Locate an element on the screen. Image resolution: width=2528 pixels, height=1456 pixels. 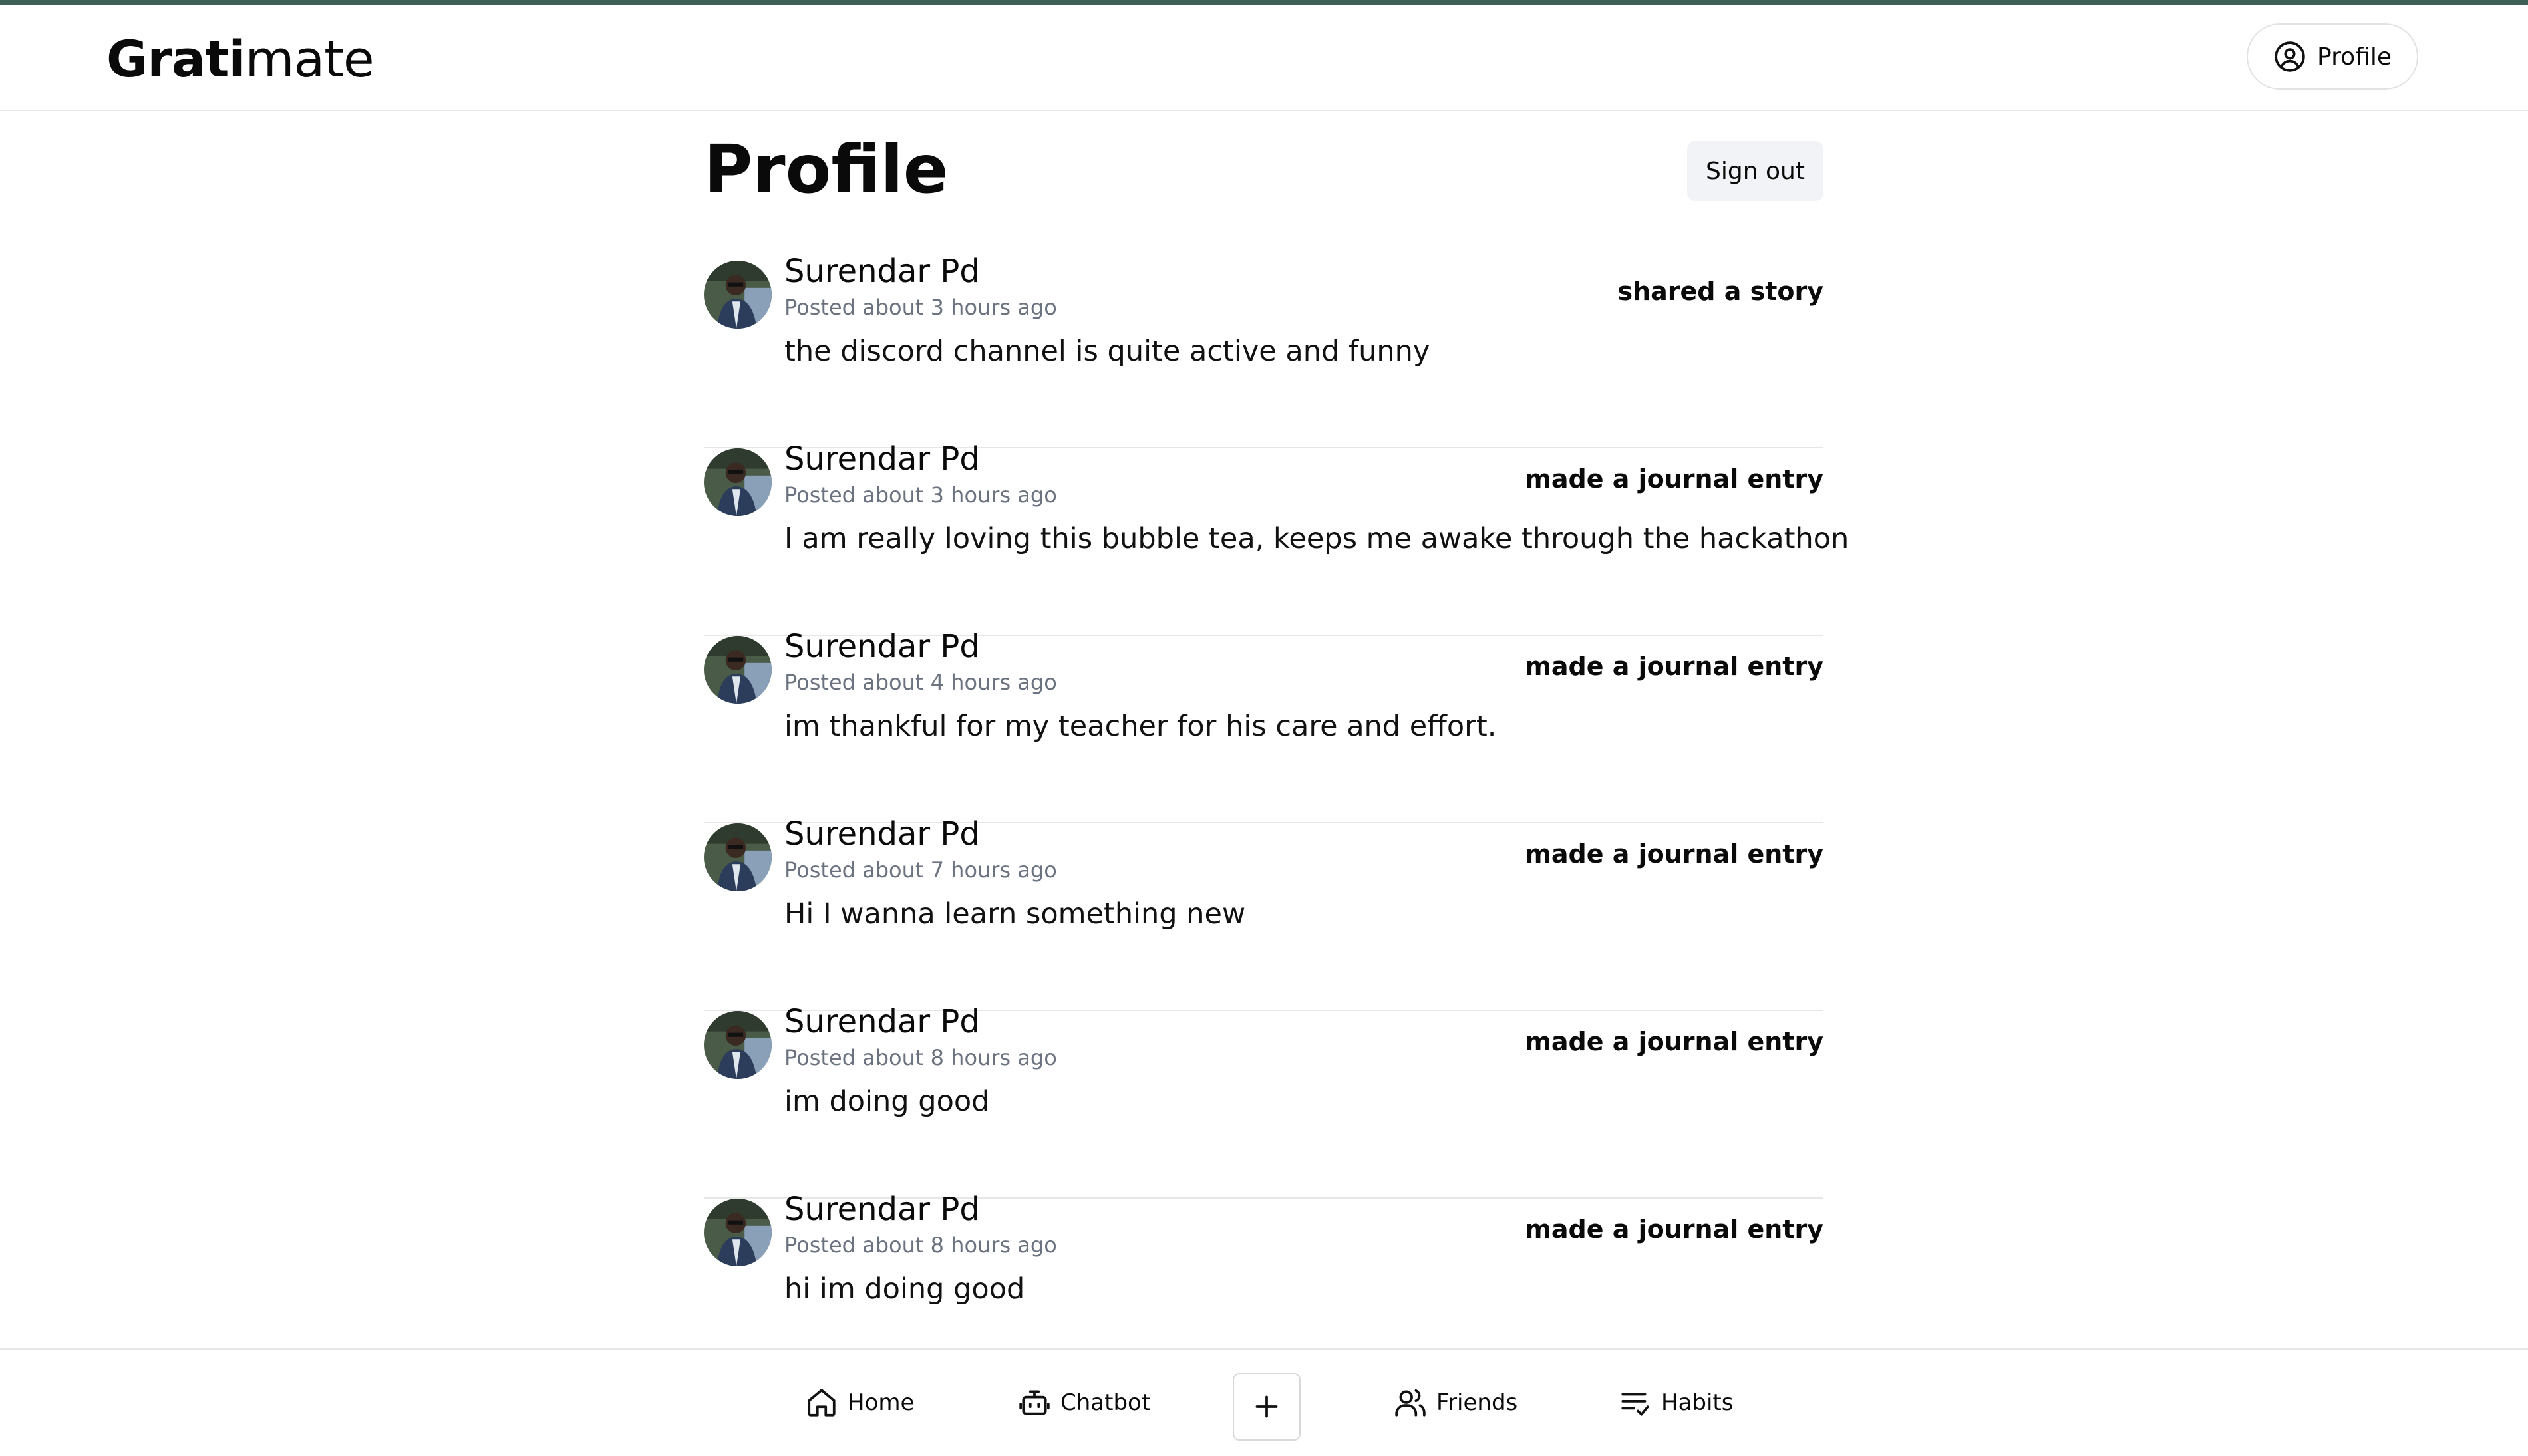
post-timestamp: Posted about 4 hours ago is located at coordinates (920, 682).